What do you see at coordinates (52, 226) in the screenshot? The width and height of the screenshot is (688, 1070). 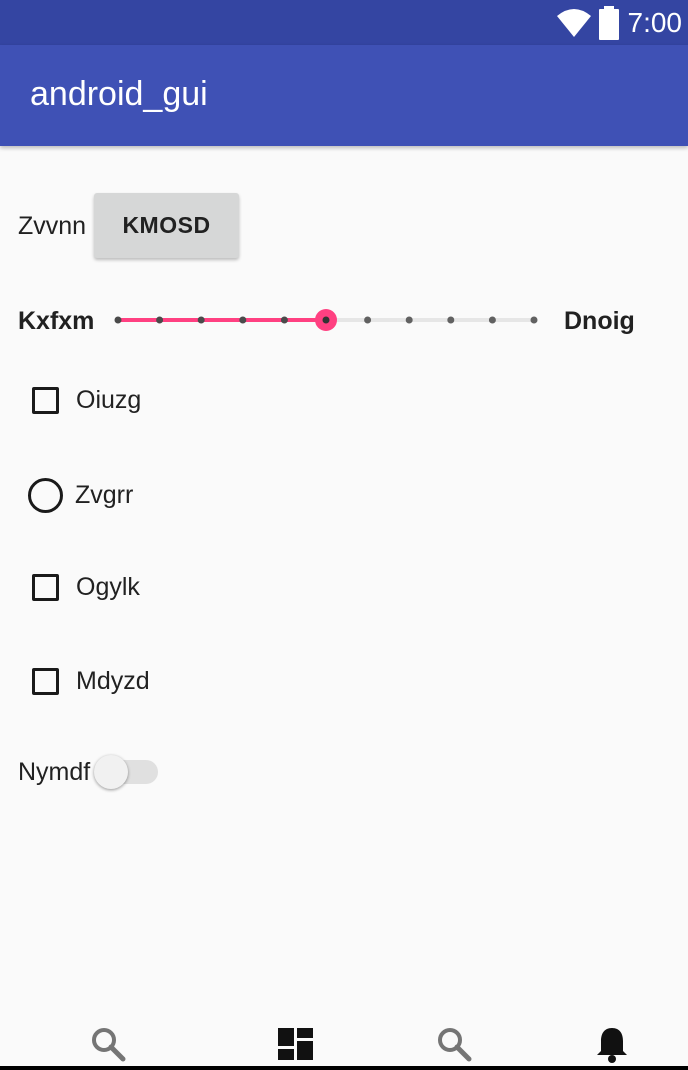 I see `button-row-label: Zvvnn` at bounding box center [52, 226].